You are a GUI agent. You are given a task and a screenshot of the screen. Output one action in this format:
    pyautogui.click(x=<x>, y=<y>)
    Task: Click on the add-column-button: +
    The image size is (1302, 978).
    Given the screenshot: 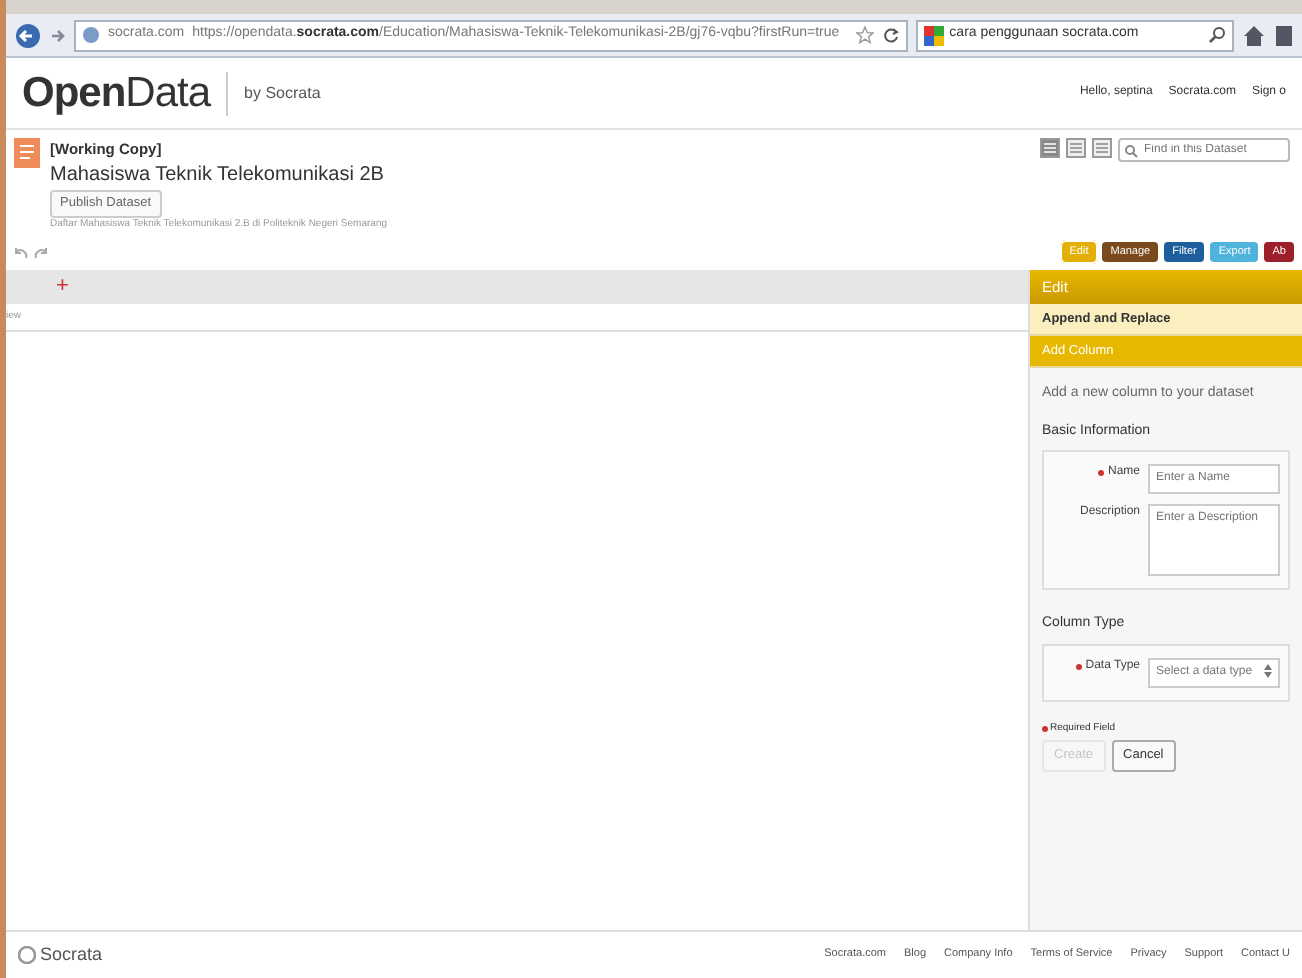 What is the action you would take?
    pyautogui.click(x=62, y=287)
    